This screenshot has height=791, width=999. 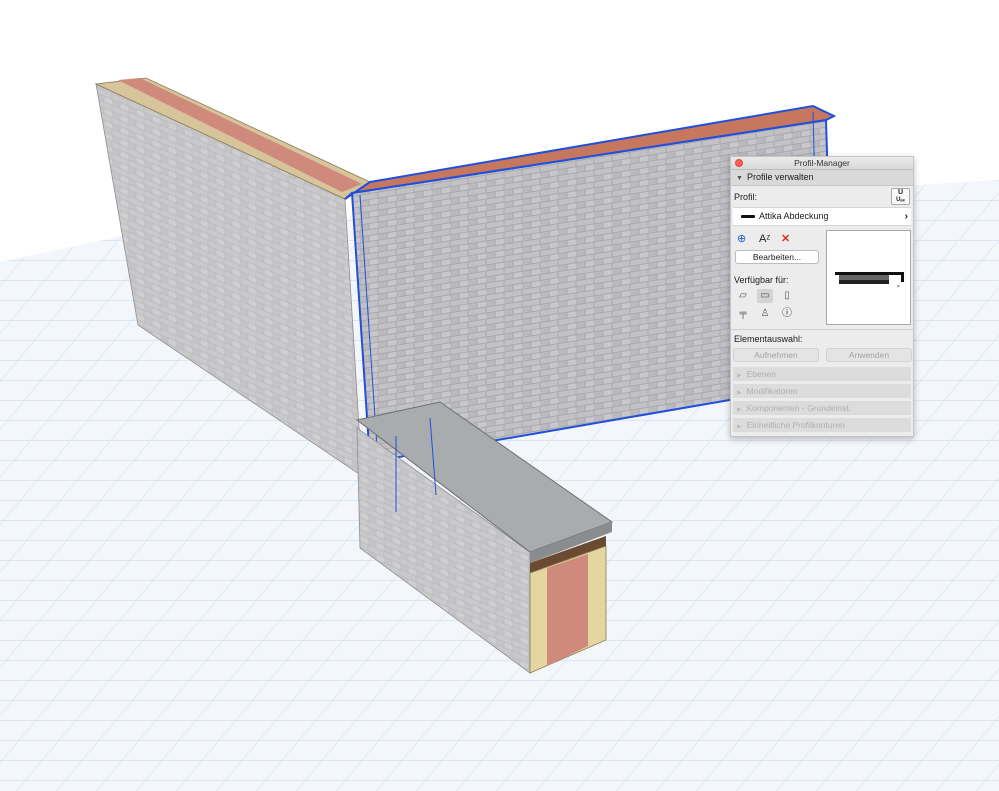 I want to click on profile-tools: ⊕ Aᶻ ✕, so click(x=782, y=239).